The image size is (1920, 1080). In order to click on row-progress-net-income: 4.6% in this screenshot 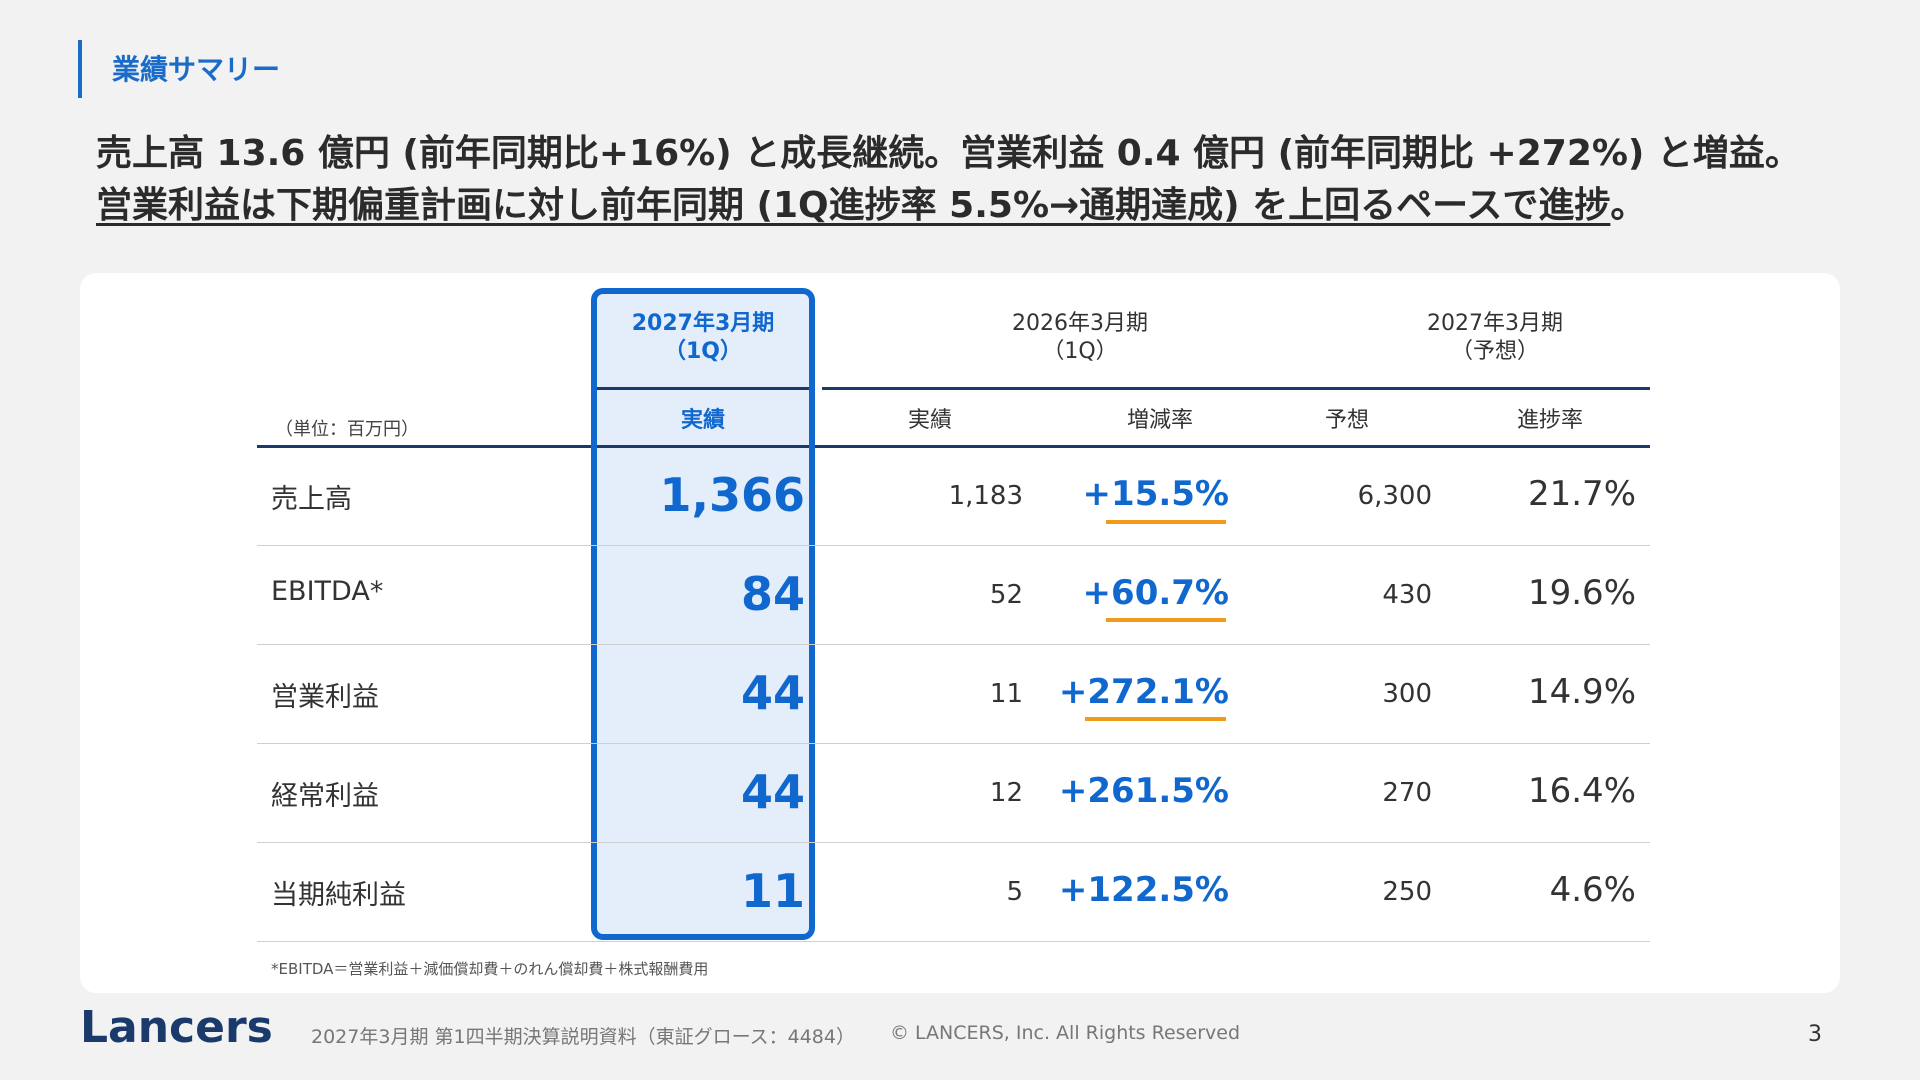, I will do `click(1592, 890)`.